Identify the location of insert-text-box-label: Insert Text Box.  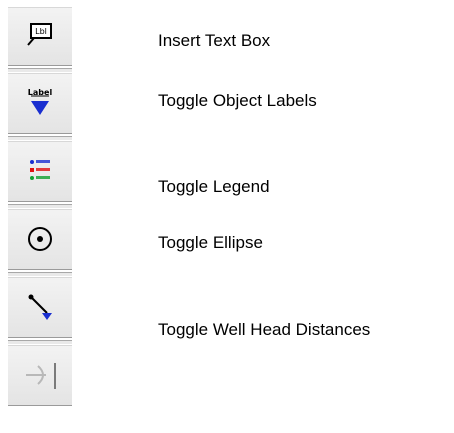
(214, 40).